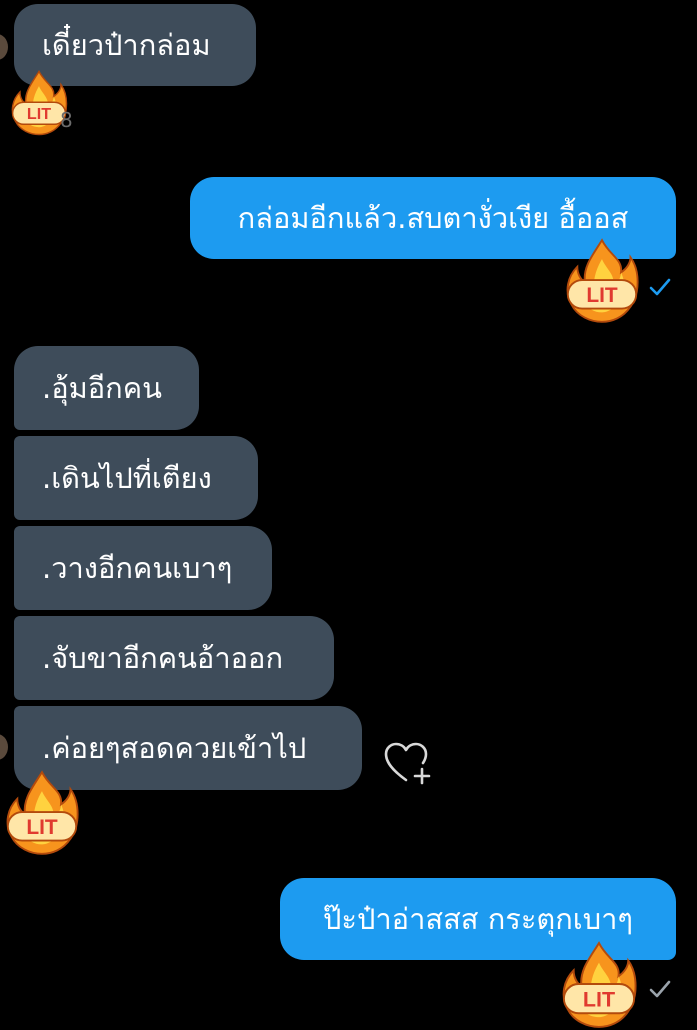  Describe the element at coordinates (127, 477) in the screenshot. I see `message-text: .เดินไปที่เตียง` at that location.